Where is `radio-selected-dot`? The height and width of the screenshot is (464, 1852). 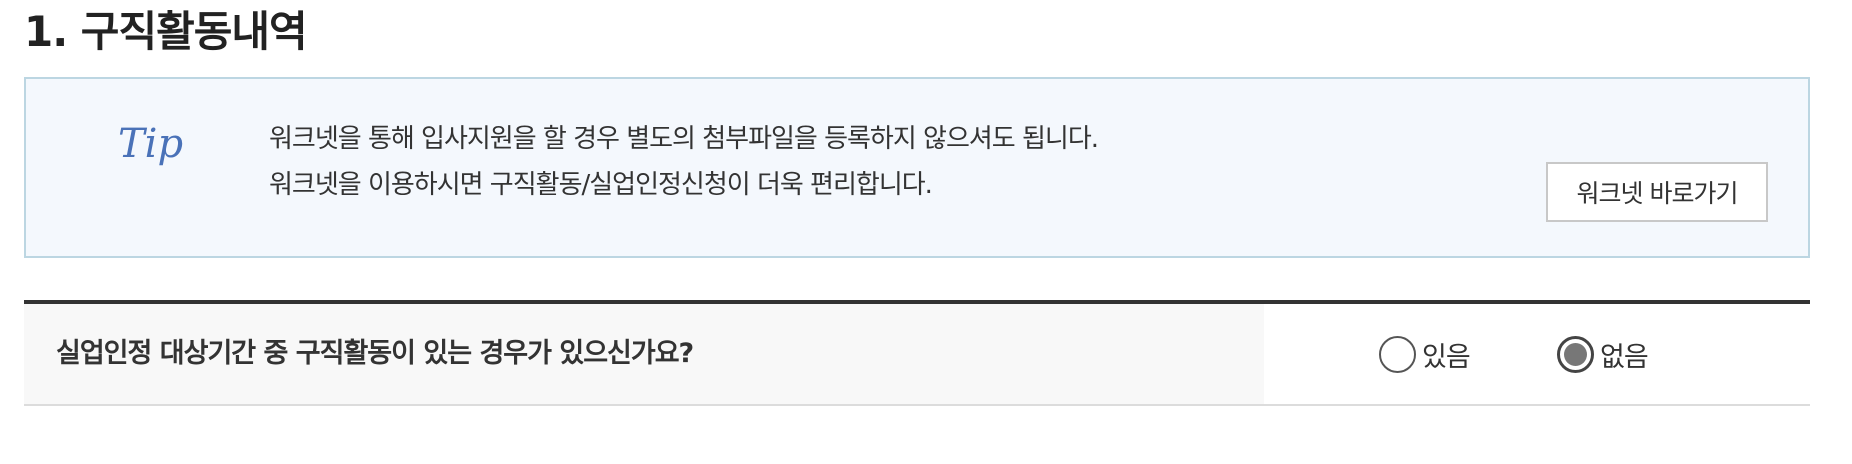
radio-selected-dot is located at coordinates (1575, 354).